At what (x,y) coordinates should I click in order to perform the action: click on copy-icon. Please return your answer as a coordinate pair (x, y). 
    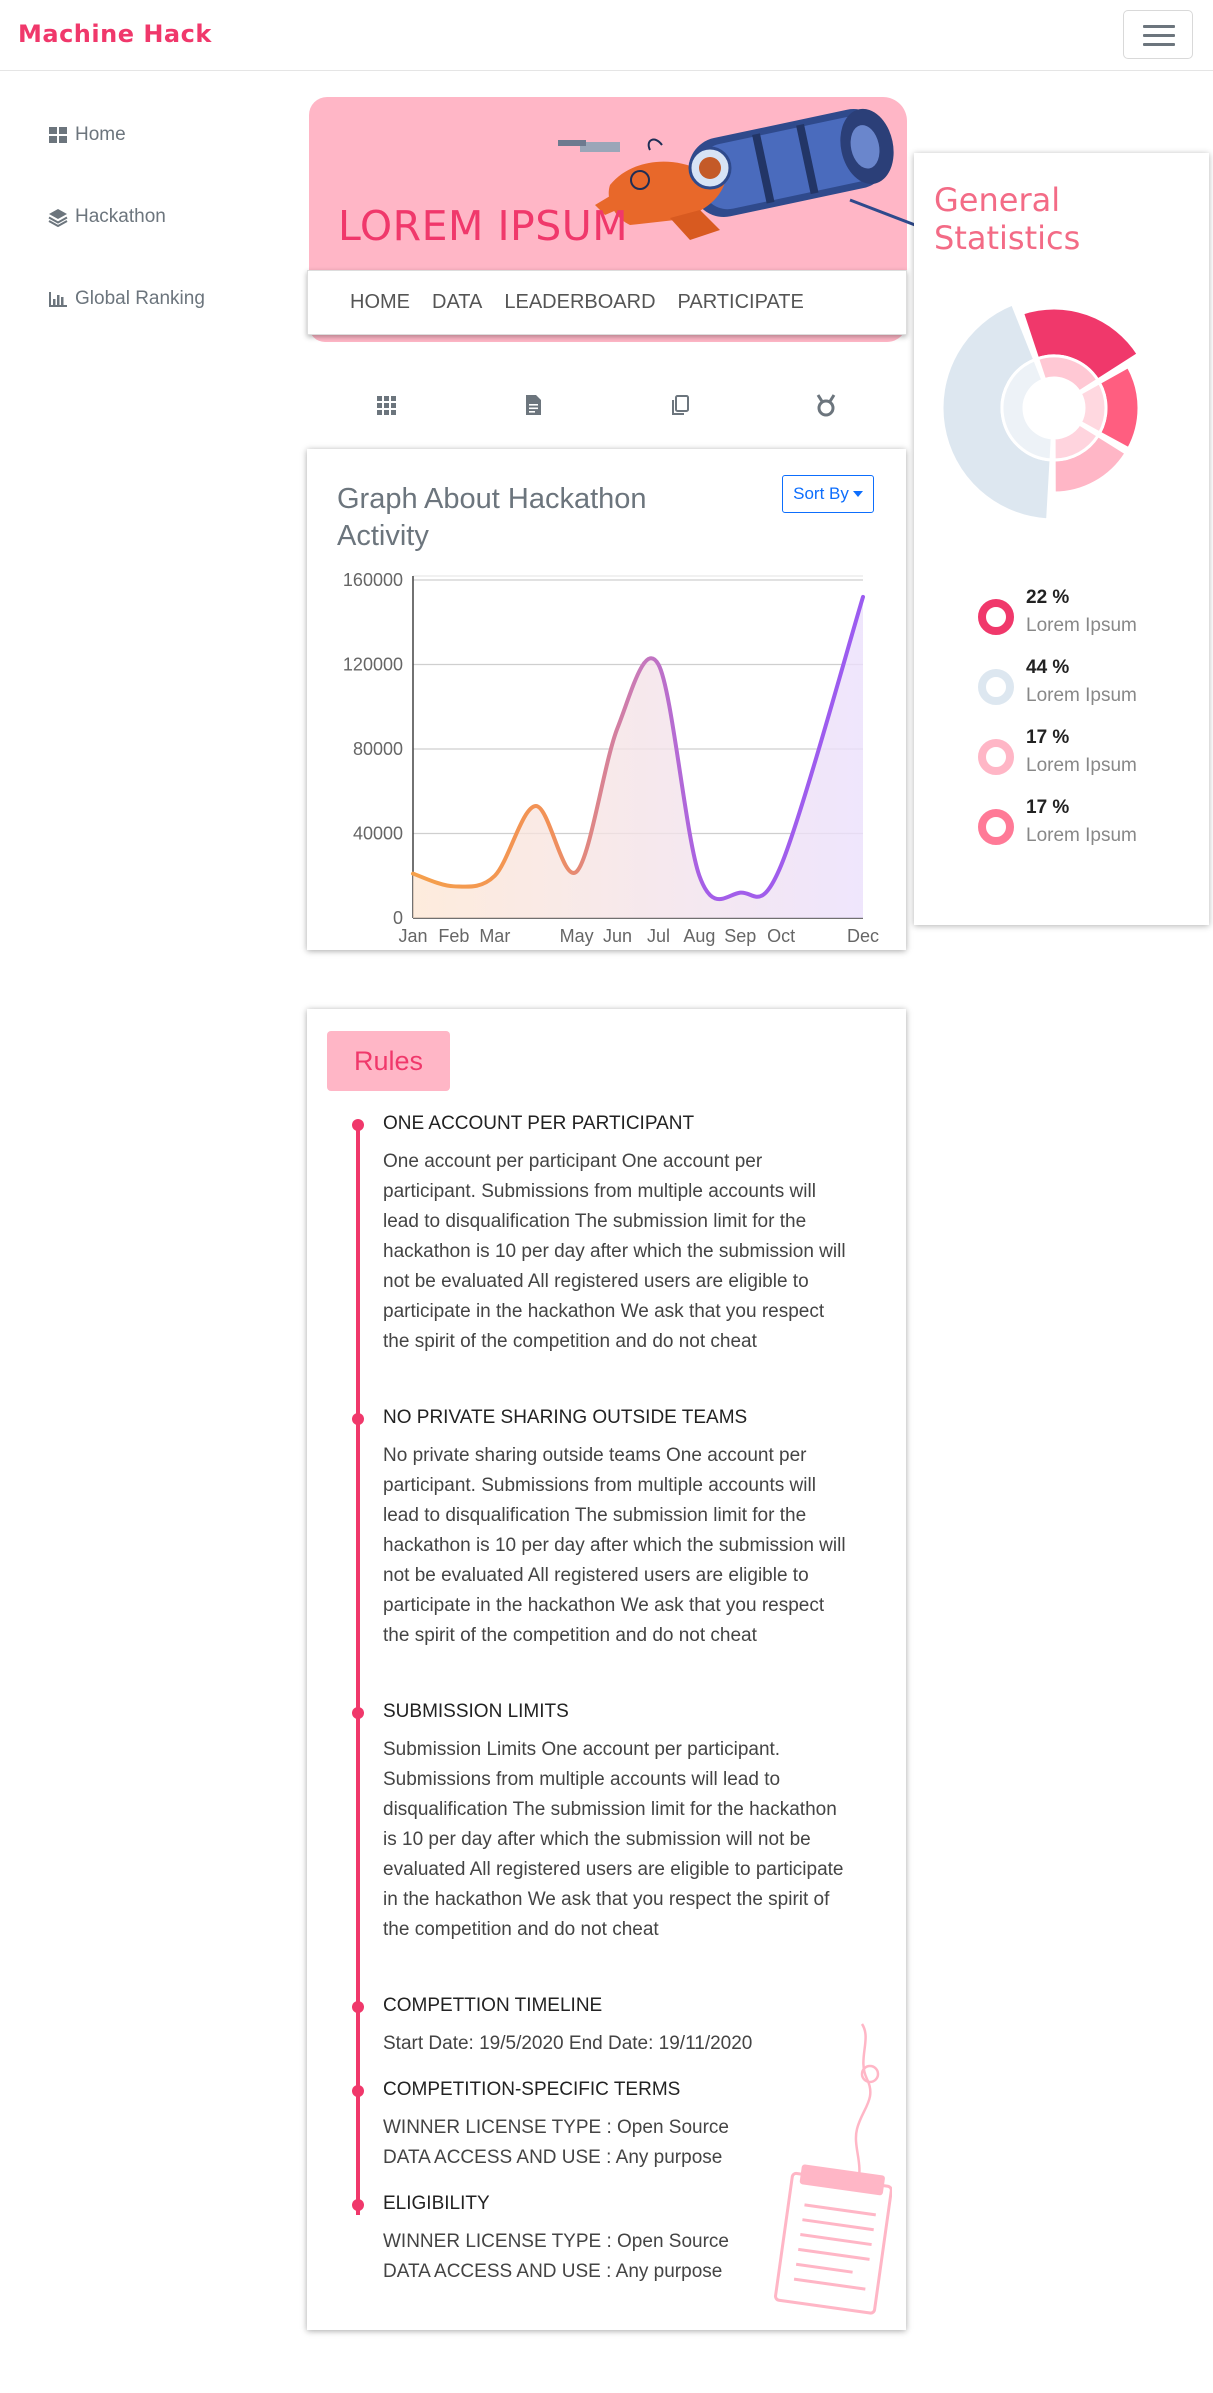
    Looking at the image, I should click on (680, 405).